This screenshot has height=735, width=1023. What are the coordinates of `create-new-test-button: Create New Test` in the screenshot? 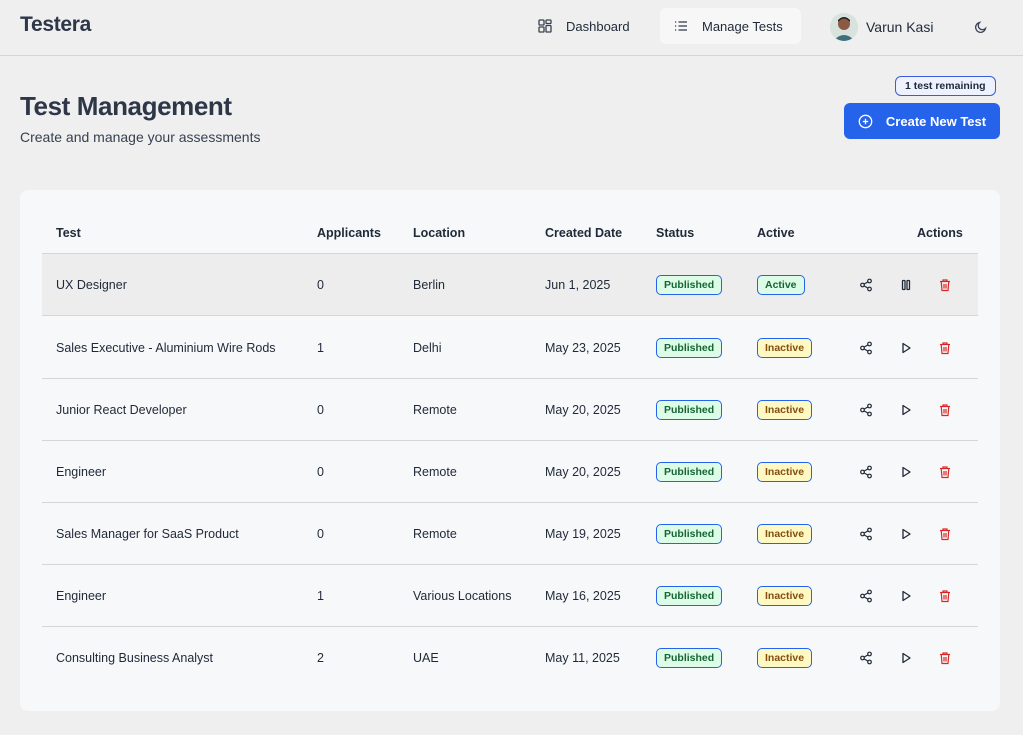 It's located at (922, 121).